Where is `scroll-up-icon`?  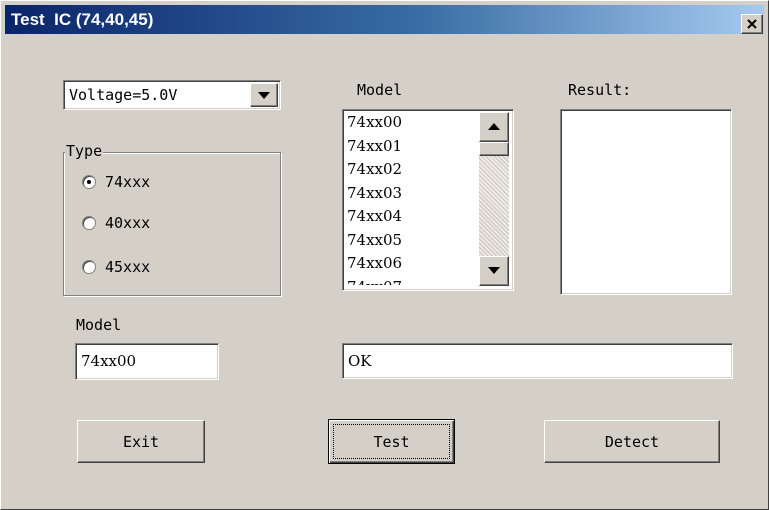 scroll-up-icon is located at coordinates (494, 126).